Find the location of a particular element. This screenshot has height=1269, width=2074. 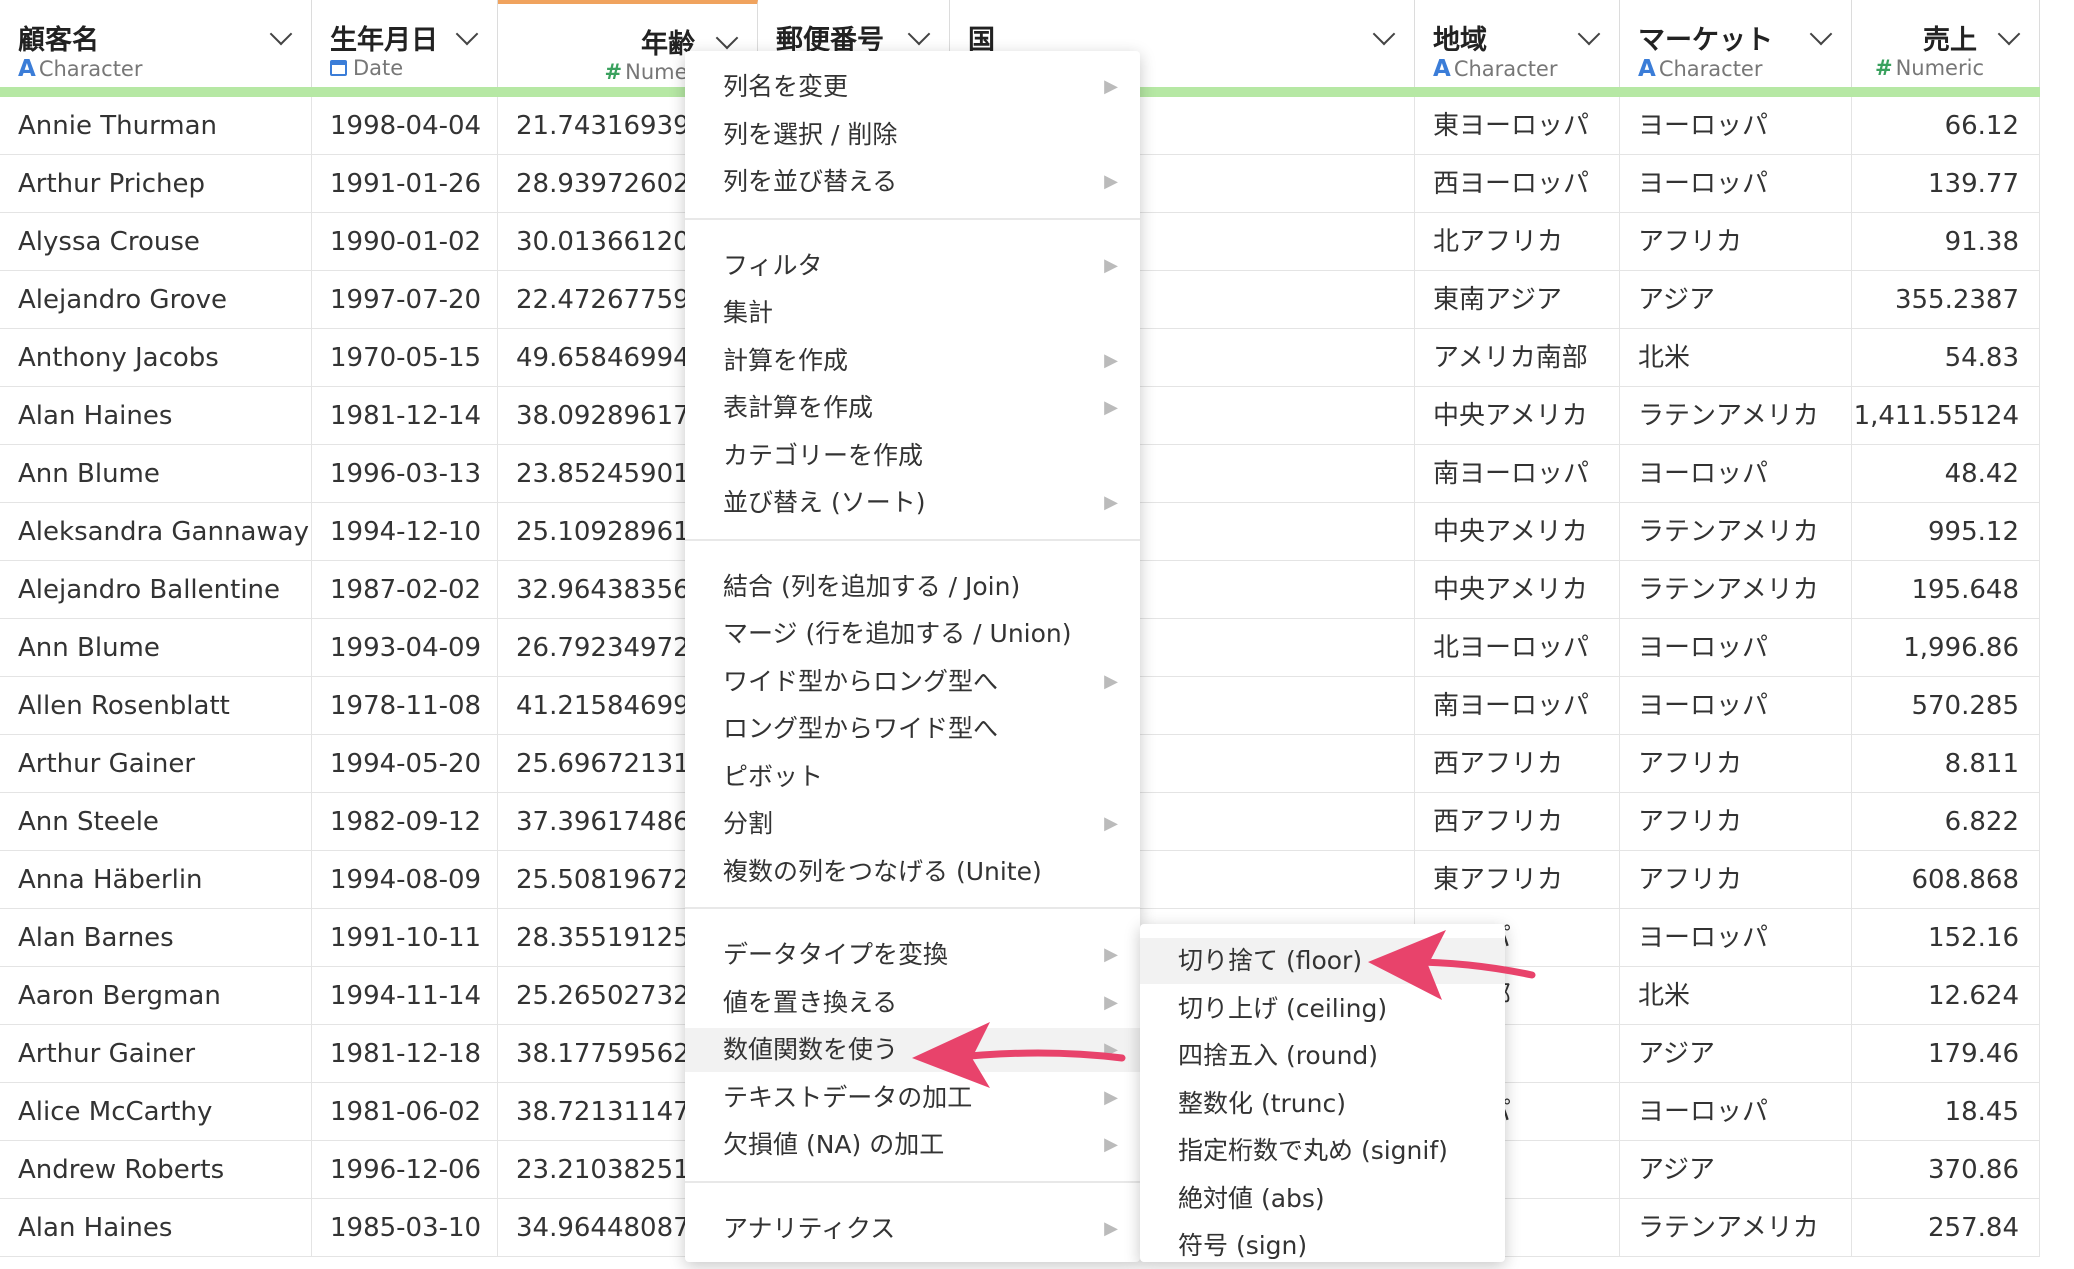

menu-item: アナリティクス ▶ is located at coordinates (912, 1229).